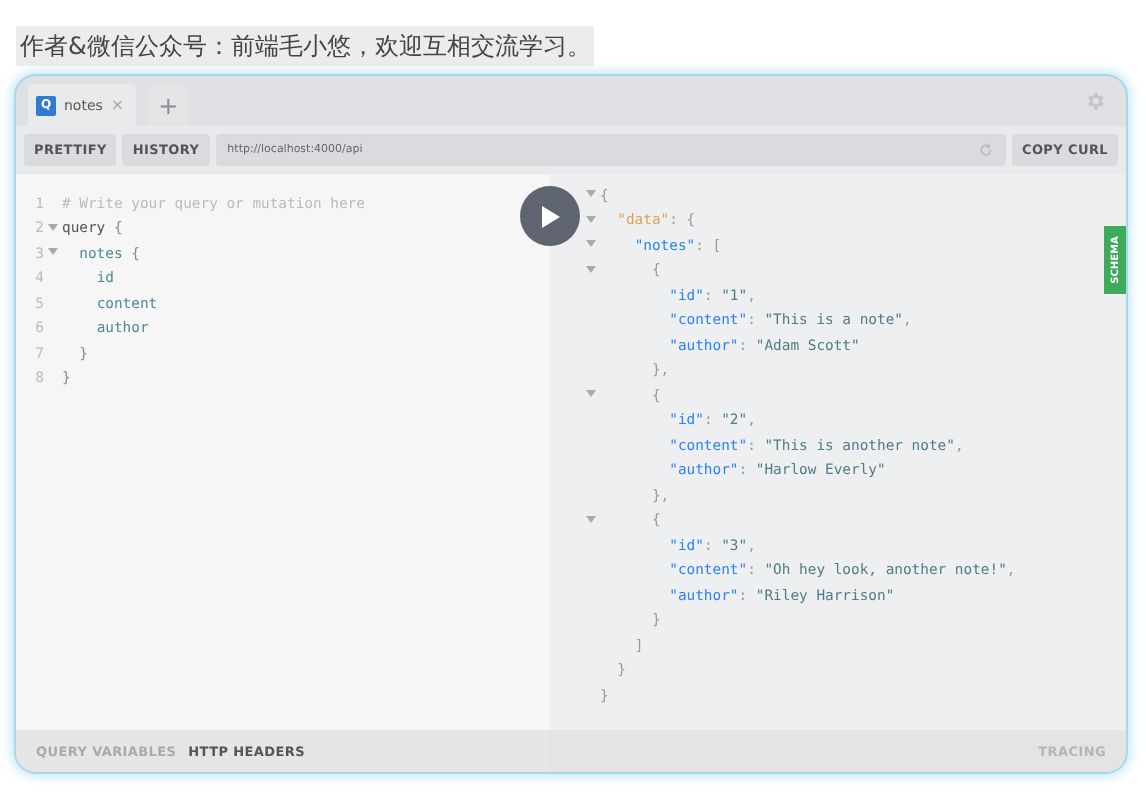 This screenshot has width=1146, height=806. I want to click on play-icon, so click(550, 216).